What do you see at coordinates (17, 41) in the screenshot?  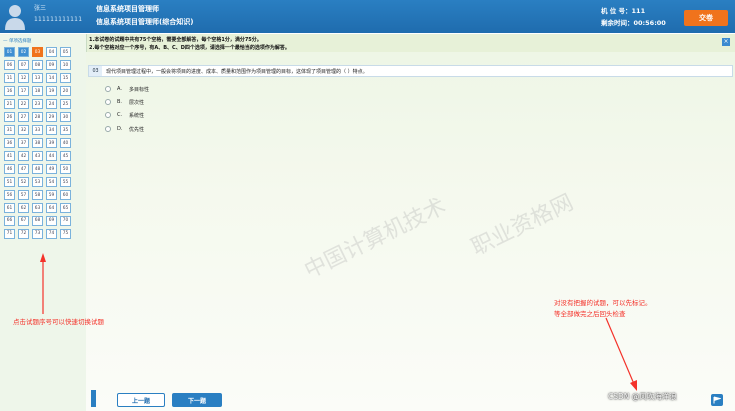 I see `section-title: — 单项选择题` at bounding box center [17, 41].